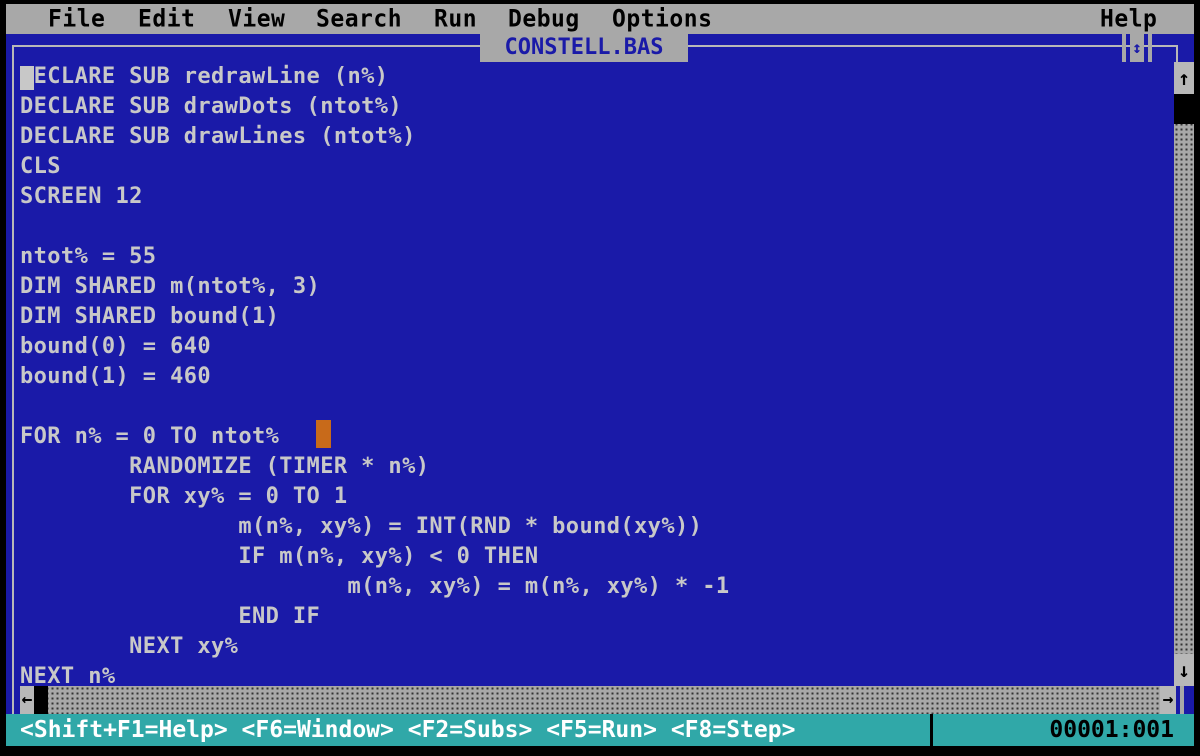  Describe the element at coordinates (1111, 730) in the screenshot. I see `cursor-position: 00001:001` at that location.